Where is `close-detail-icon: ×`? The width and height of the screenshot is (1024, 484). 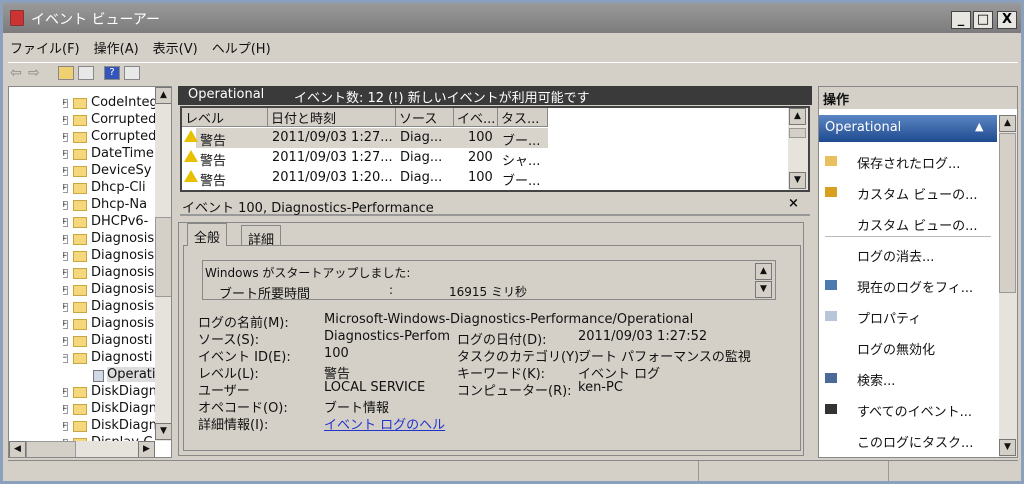 close-detail-icon: × is located at coordinates (793, 203).